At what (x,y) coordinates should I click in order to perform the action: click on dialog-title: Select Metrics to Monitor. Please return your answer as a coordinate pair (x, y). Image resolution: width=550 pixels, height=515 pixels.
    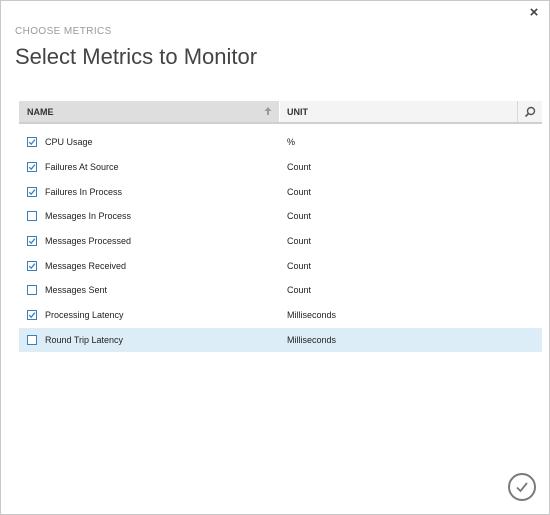
    Looking at the image, I should click on (136, 56).